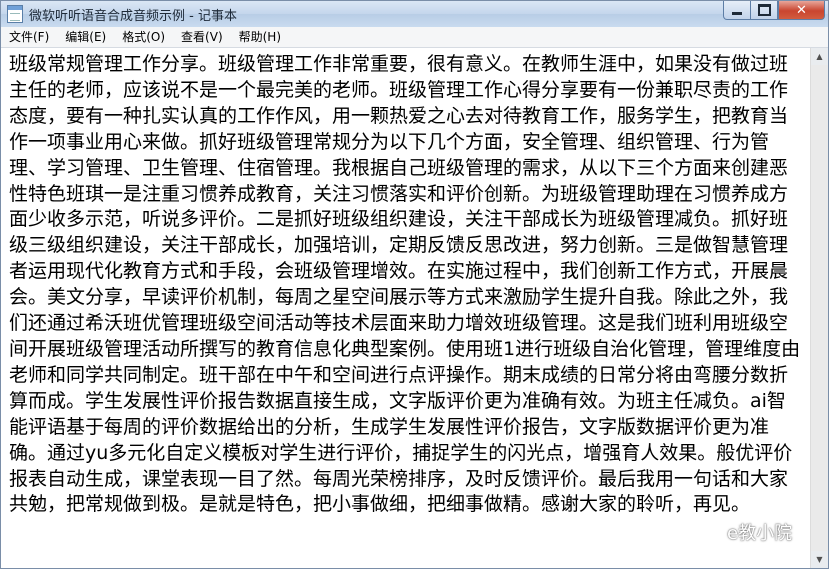 This screenshot has height=569, width=829. I want to click on close-button: ✕, so click(801, 10).